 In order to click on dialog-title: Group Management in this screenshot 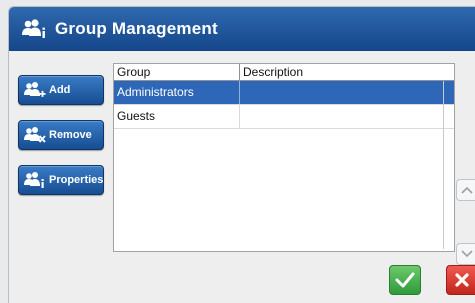, I will do `click(136, 28)`.